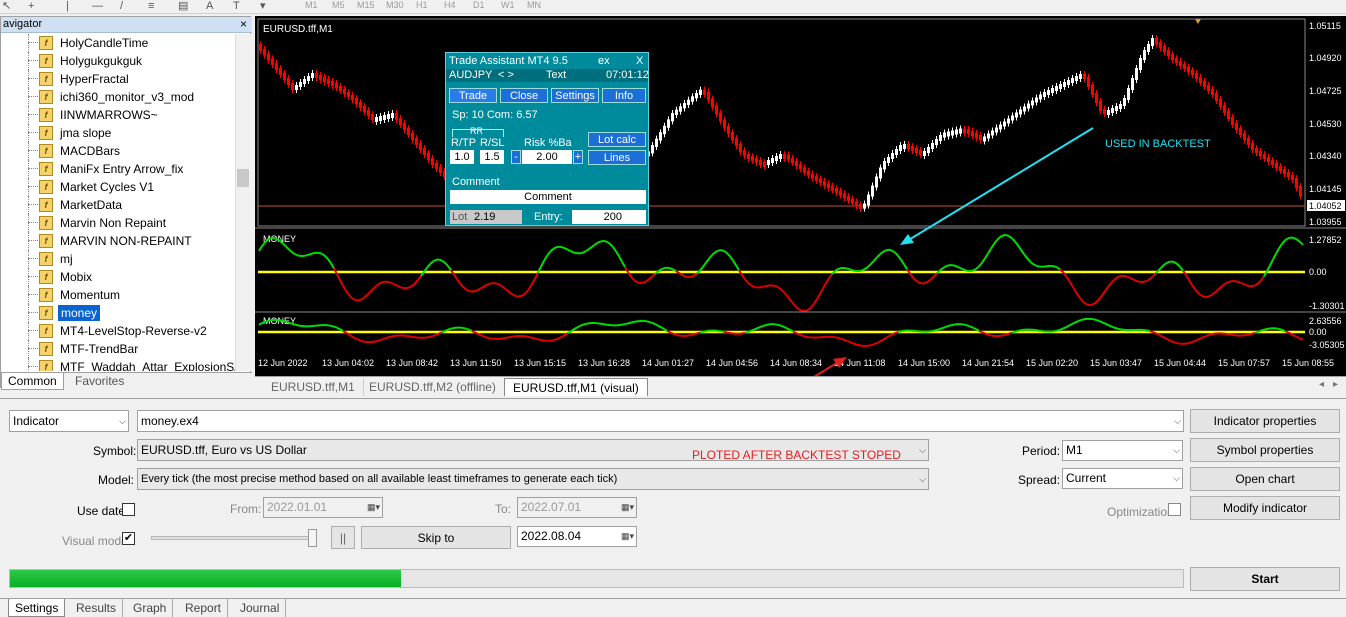 The width and height of the screenshot is (1346, 617). I want to click on cursor-icon: ↖, so click(6, 6).